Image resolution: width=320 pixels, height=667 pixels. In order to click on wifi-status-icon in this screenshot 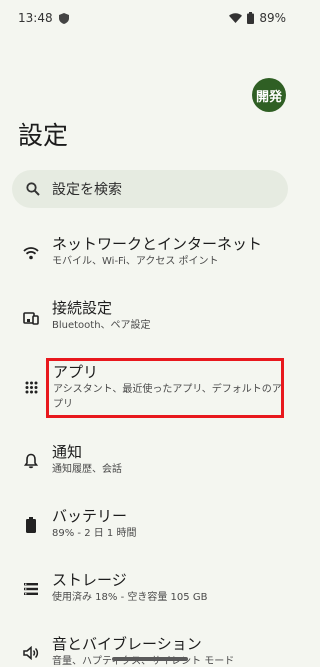, I will do `click(236, 18)`.